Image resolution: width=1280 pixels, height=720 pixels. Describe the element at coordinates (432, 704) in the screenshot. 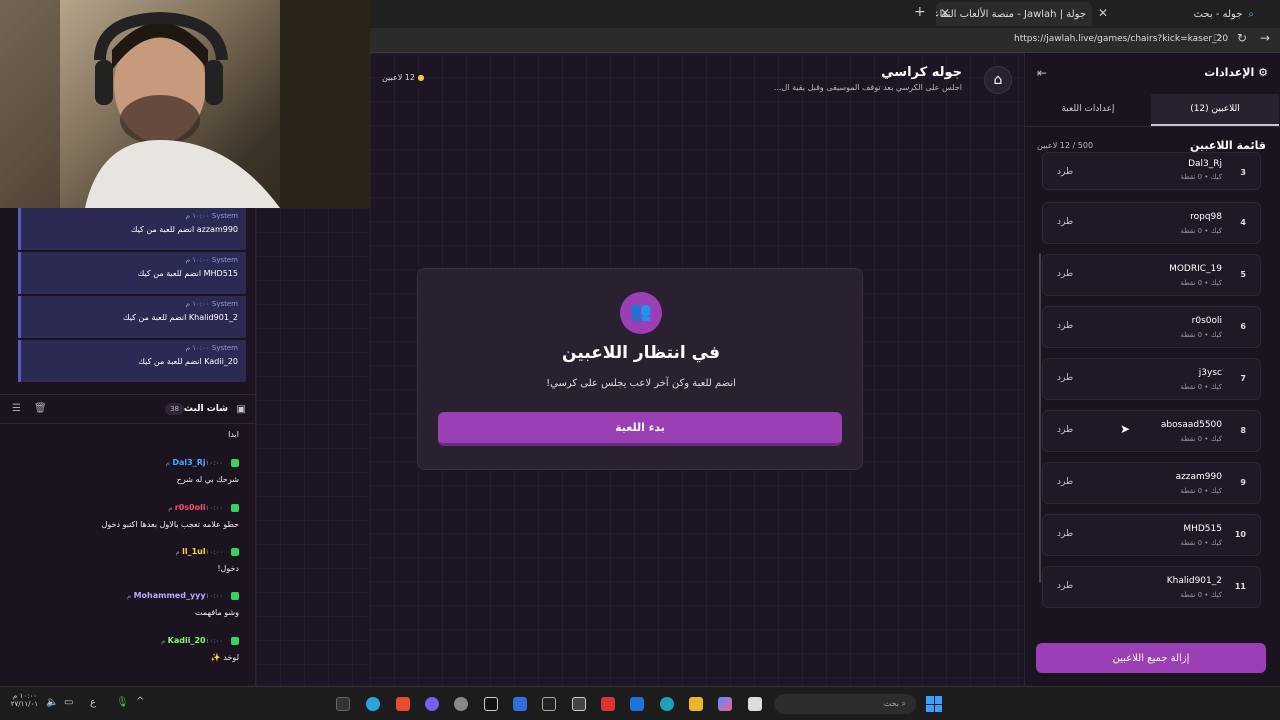

I see `discord-icon` at that location.